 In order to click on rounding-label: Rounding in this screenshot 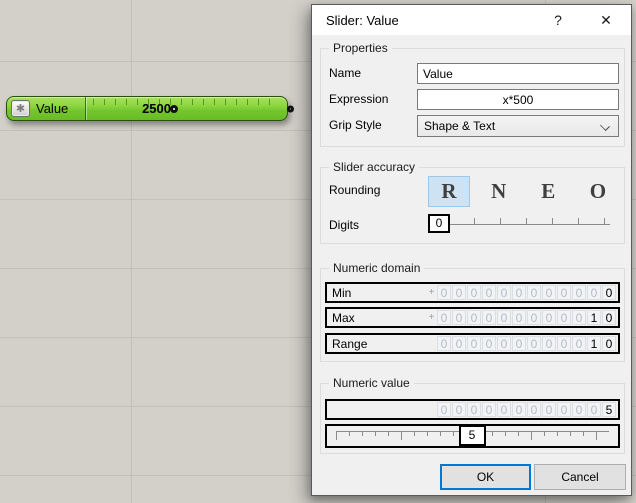, I will do `click(355, 190)`.